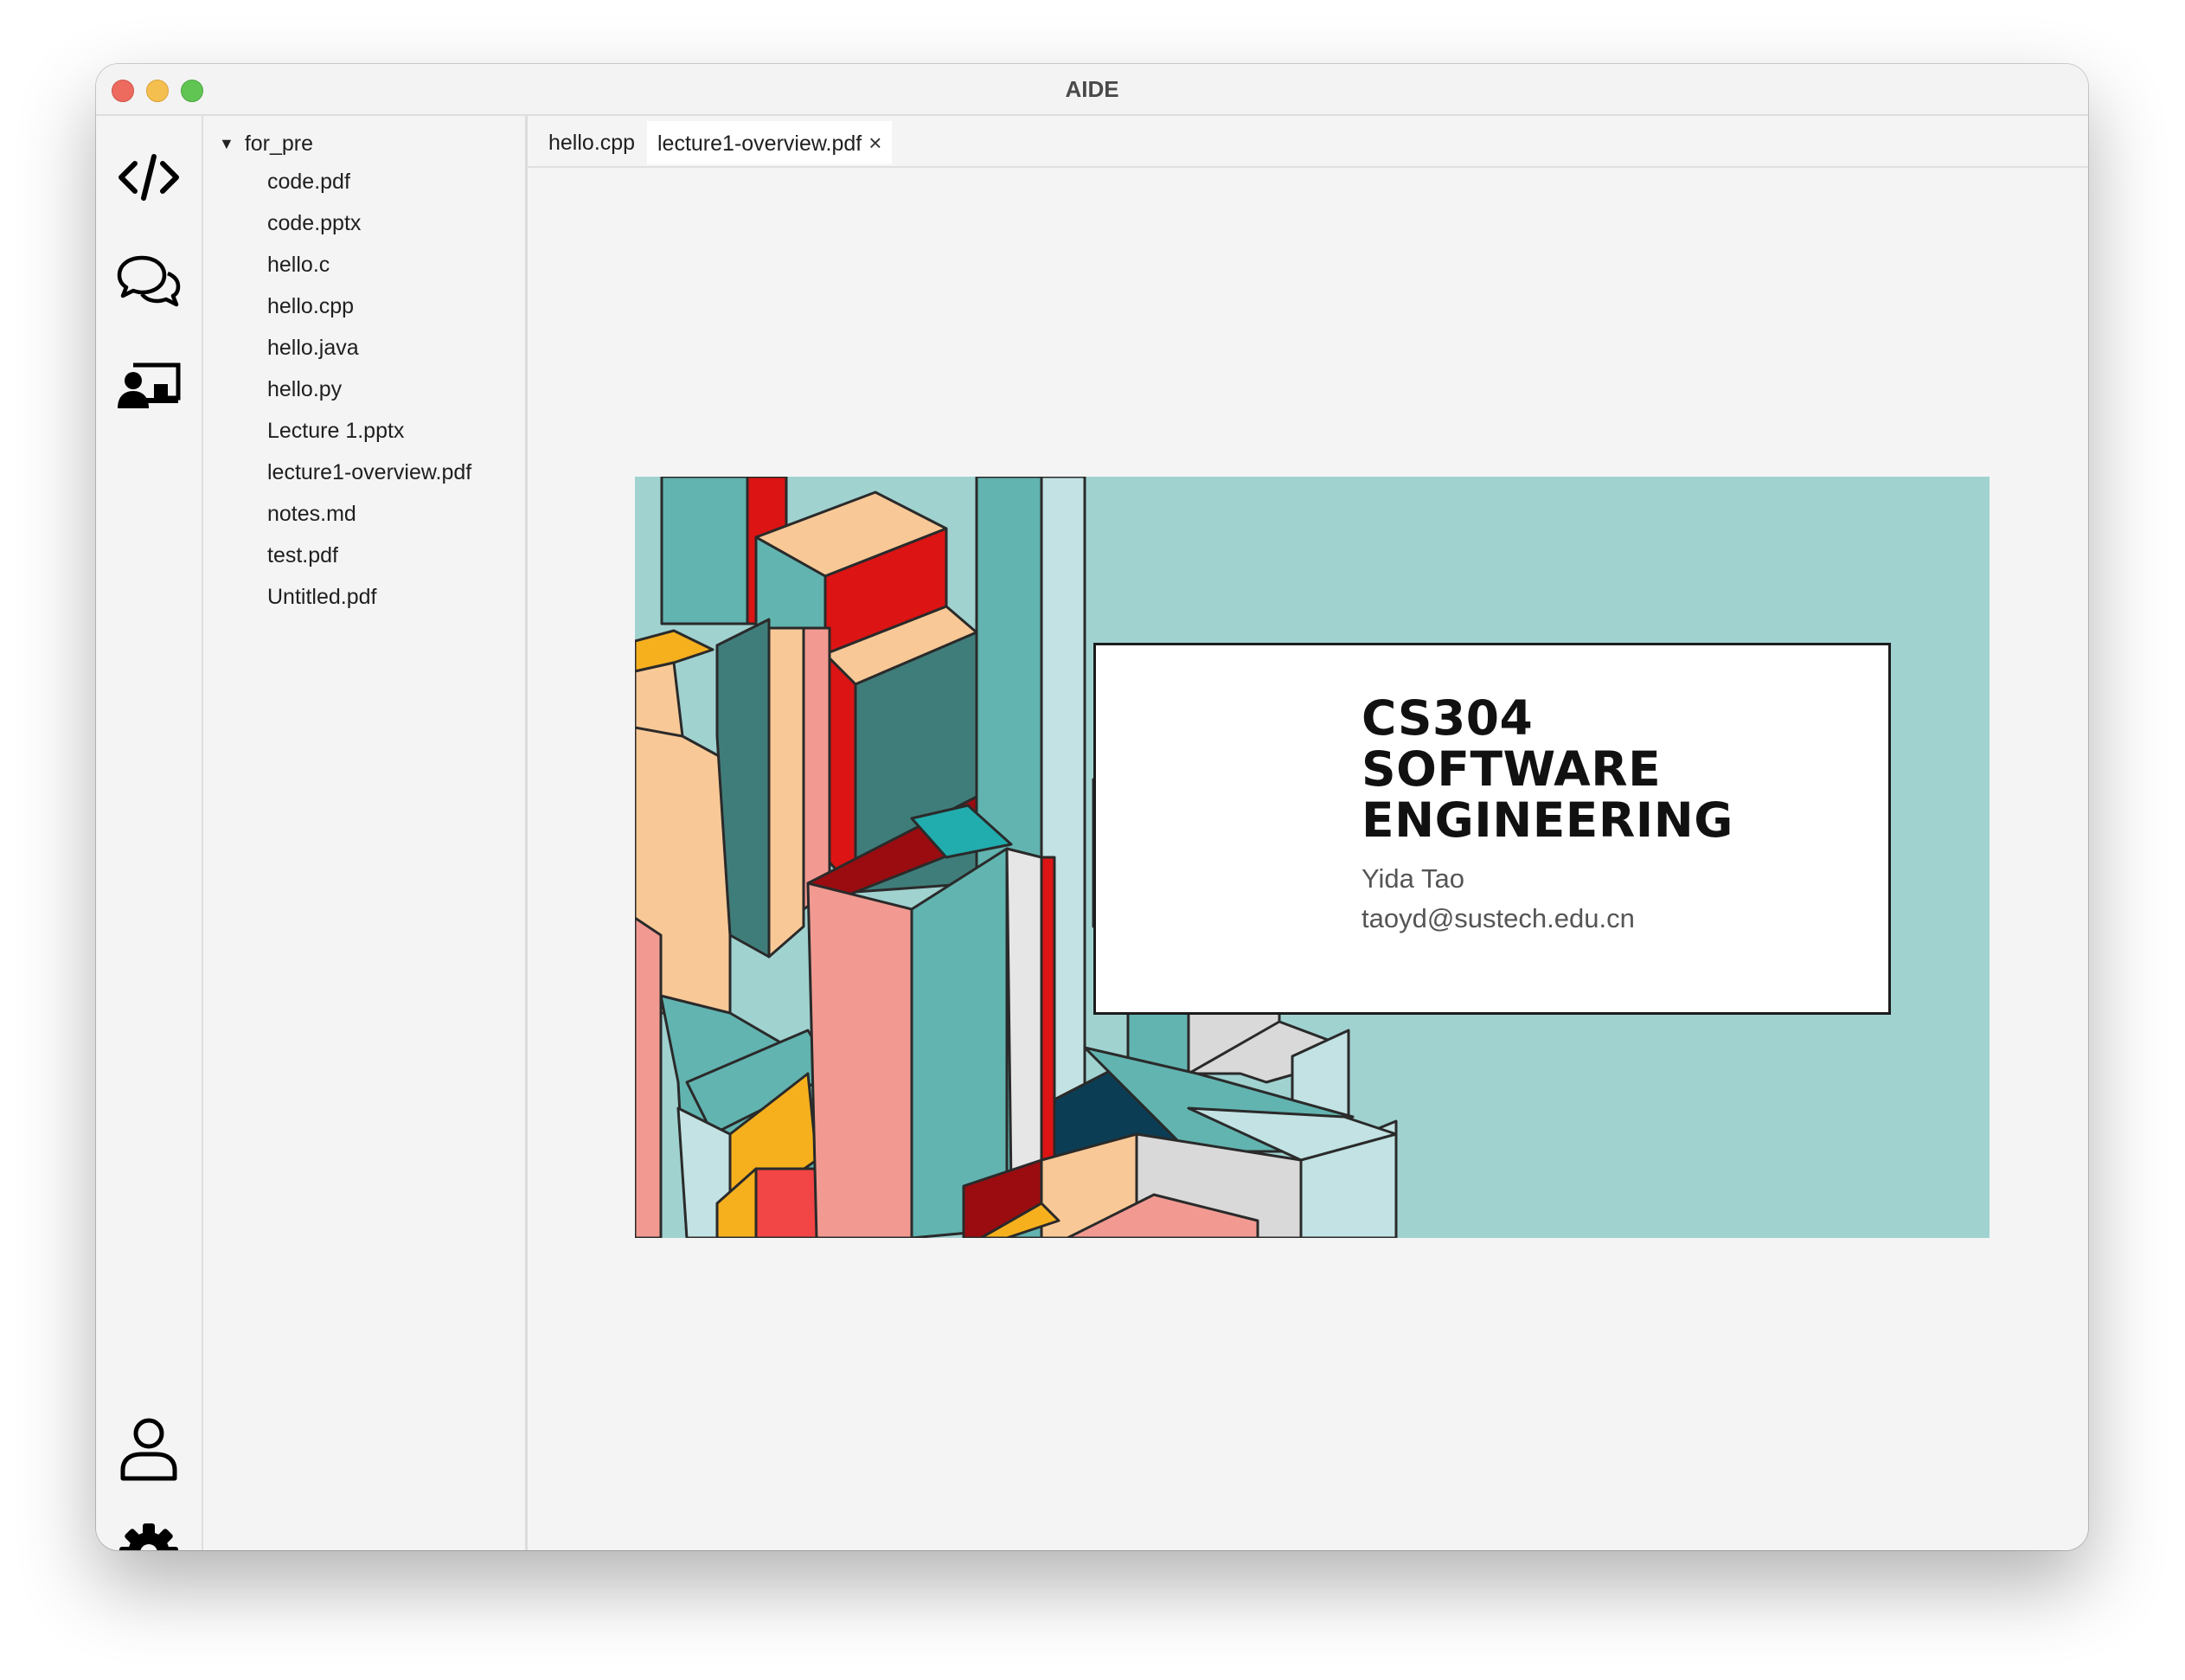  I want to click on slide-author: Yida Tao, so click(1413, 878).